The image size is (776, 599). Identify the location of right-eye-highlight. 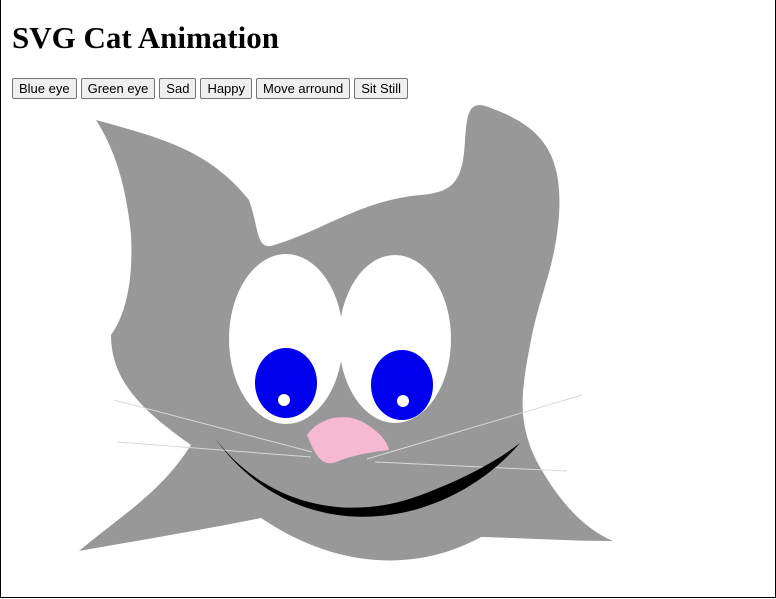
(403, 401).